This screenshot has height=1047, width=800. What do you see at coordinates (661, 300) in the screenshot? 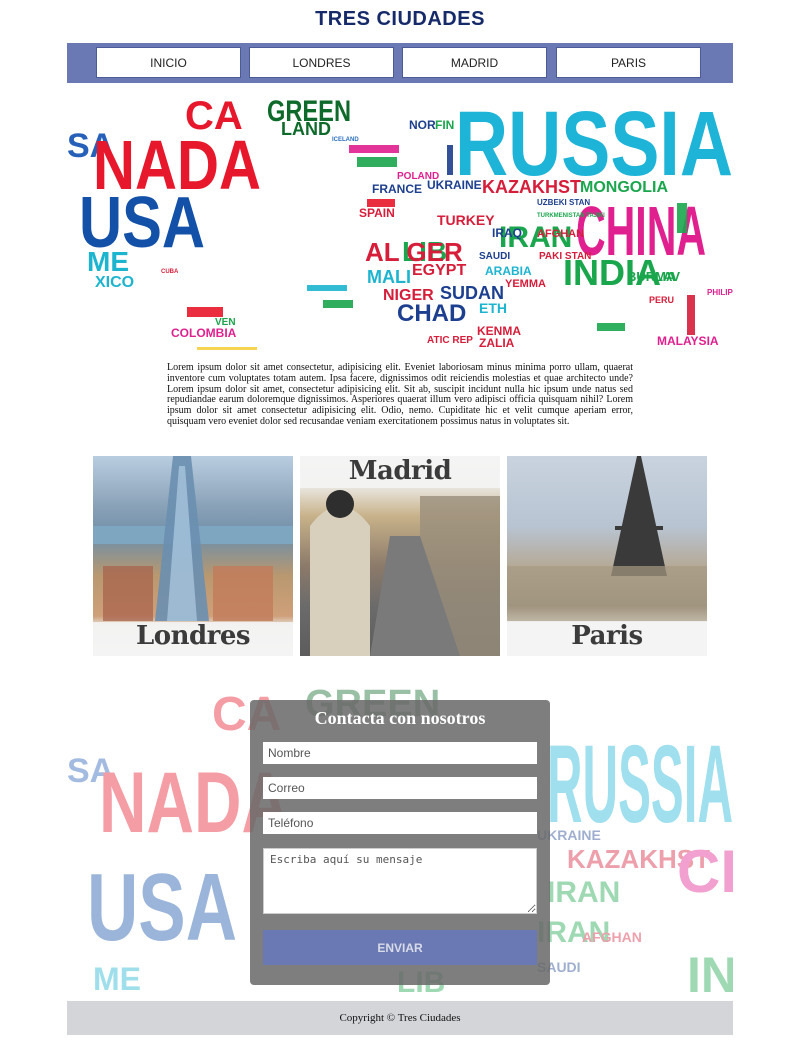
I see `map-word: PERU` at bounding box center [661, 300].